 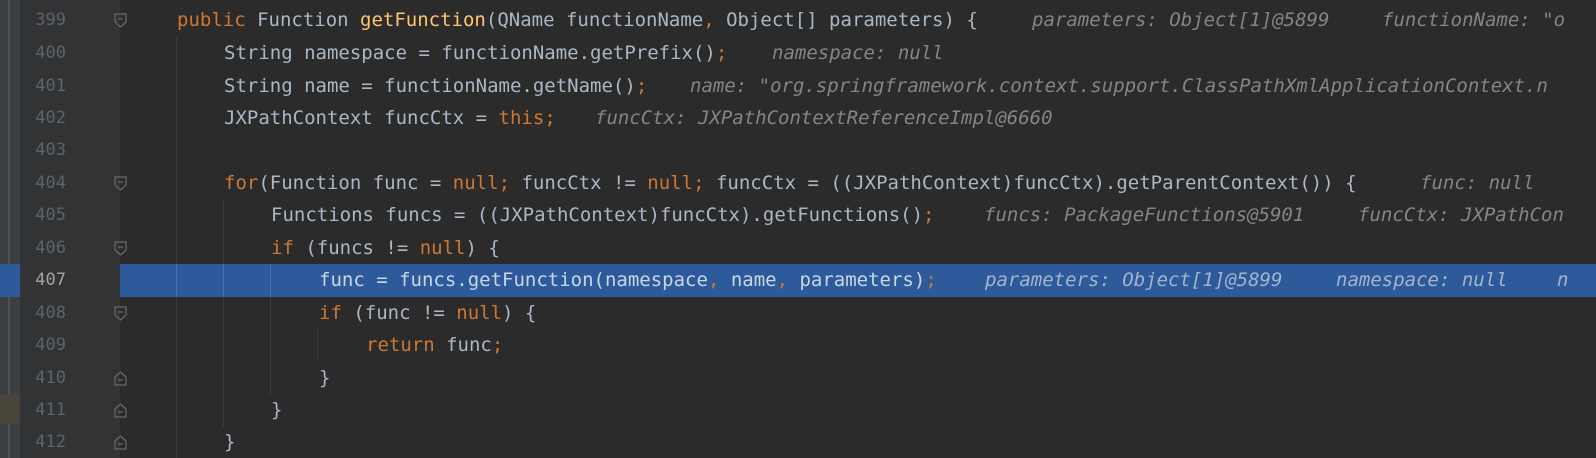 What do you see at coordinates (798, 378) in the screenshot?
I see `code-line: 410 }` at bounding box center [798, 378].